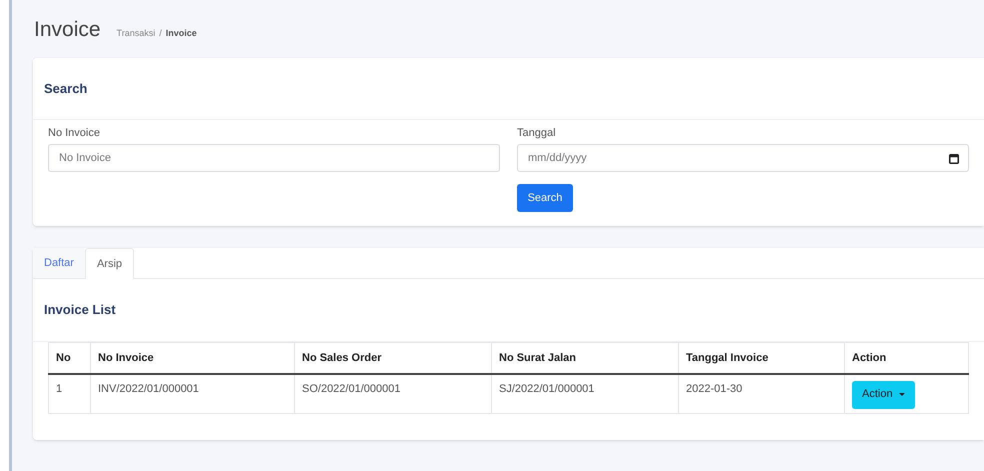 This screenshot has width=984, height=471. What do you see at coordinates (393, 358) in the screenshot?
I see `column-header: No Sales Order` at bounding box center [393, 358].